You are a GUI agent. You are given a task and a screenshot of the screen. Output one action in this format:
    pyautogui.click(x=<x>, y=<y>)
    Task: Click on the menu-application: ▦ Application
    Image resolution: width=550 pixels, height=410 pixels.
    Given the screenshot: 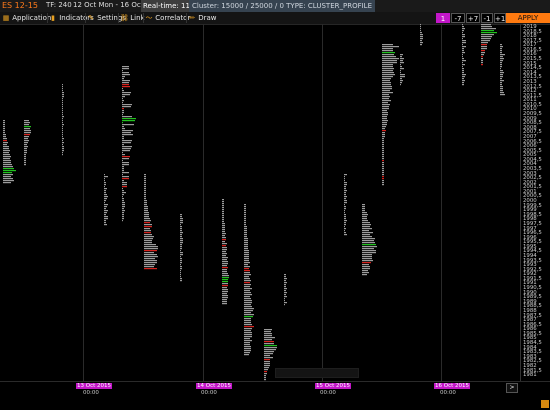 What is the action you would take?
    pyautogui.click(x=27, y=18)
    